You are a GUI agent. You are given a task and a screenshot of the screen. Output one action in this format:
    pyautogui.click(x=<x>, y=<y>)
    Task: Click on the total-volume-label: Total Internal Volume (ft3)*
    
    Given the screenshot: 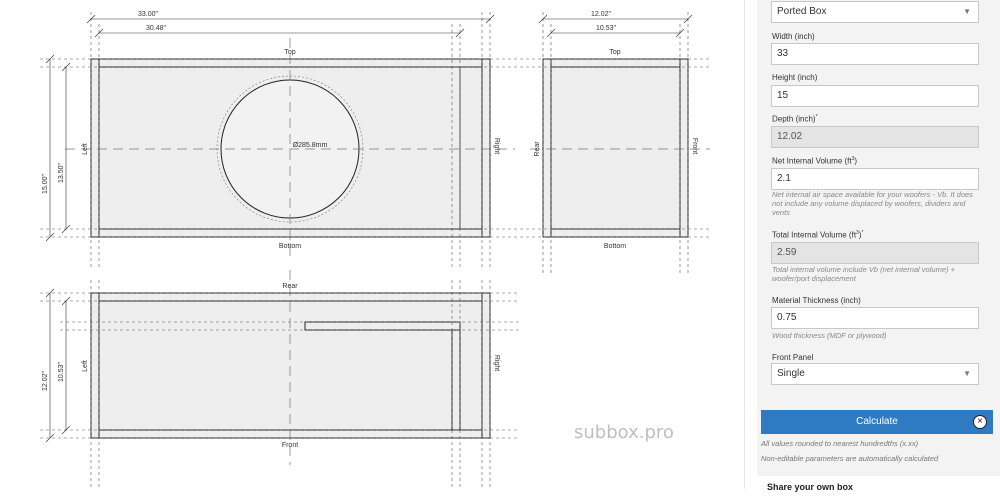 What is the action you would take?
    pyautogui.click(x=818, y=235)
    